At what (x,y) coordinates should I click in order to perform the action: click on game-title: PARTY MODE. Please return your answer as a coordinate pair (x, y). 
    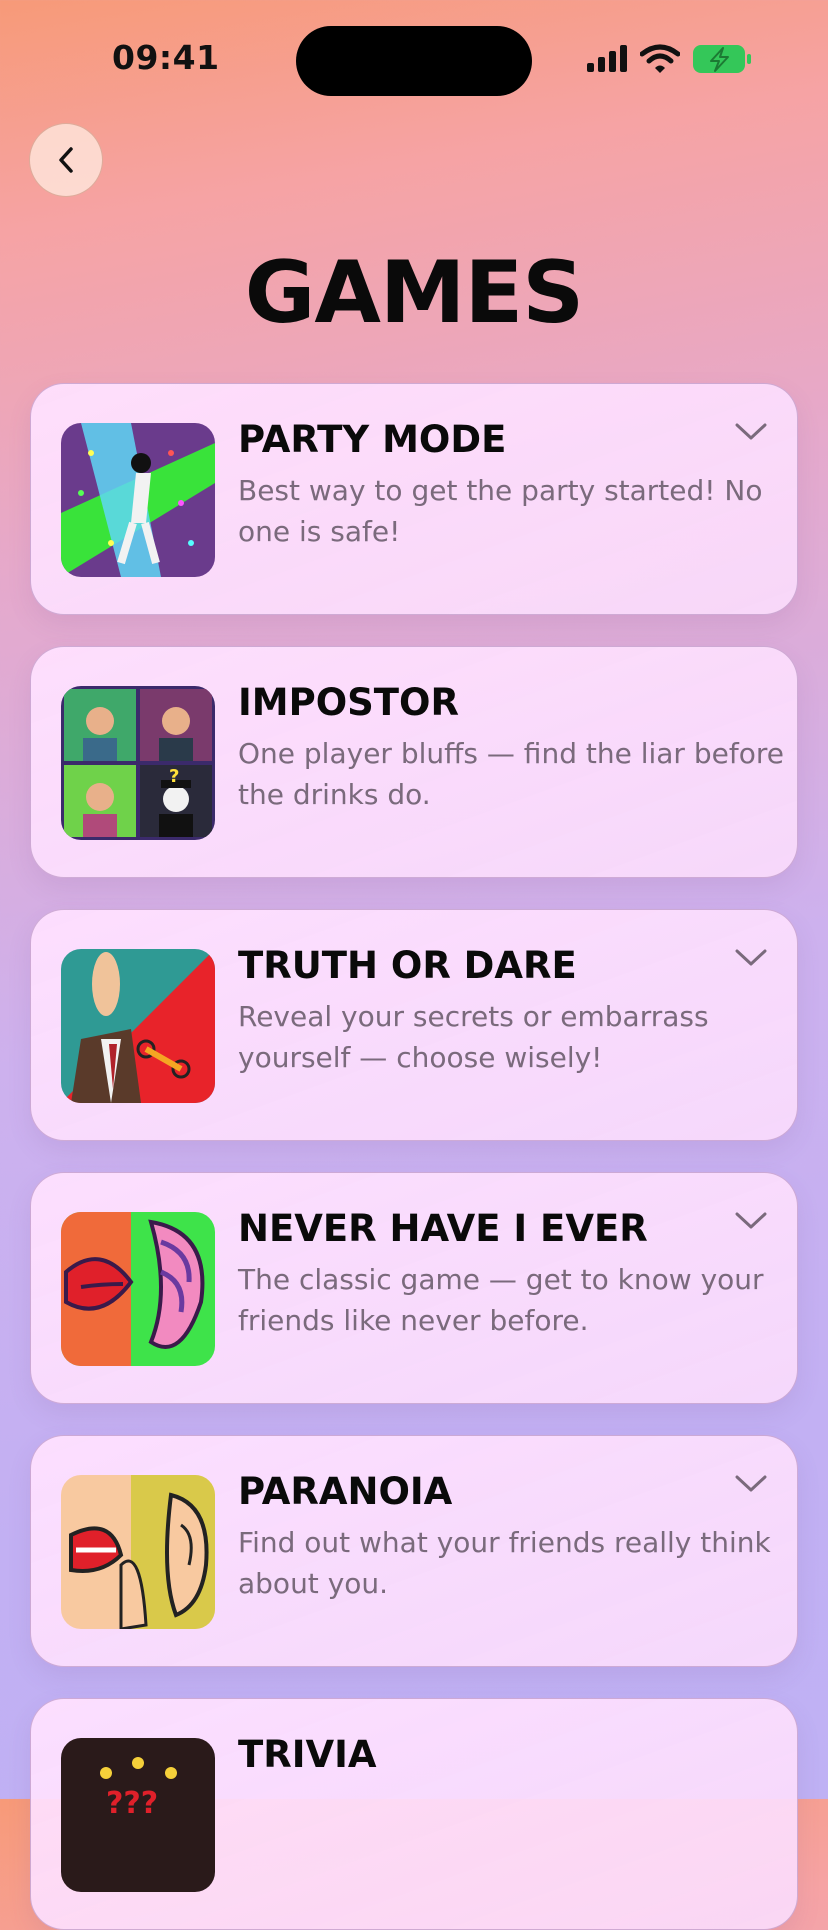
    Looking at the image, I should click on (372, 439).